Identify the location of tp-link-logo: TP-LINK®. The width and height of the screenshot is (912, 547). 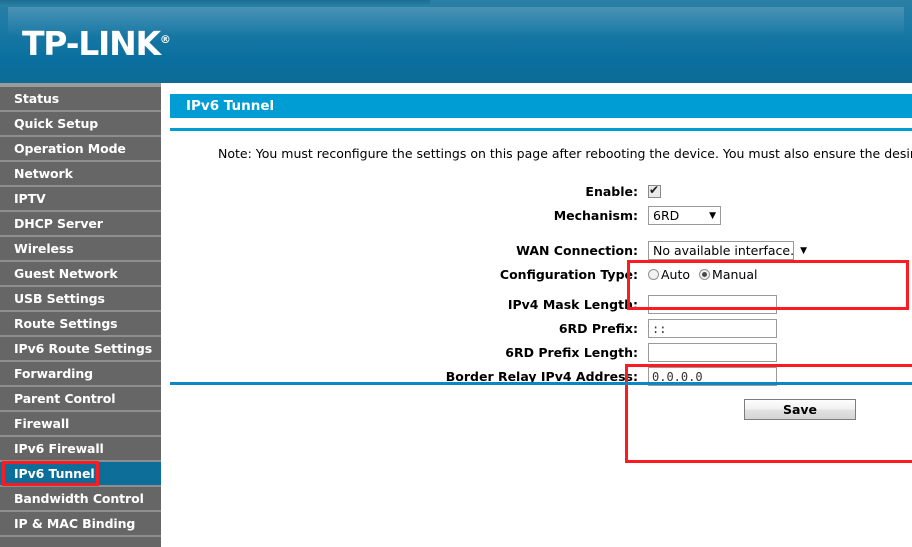
(96, 43).